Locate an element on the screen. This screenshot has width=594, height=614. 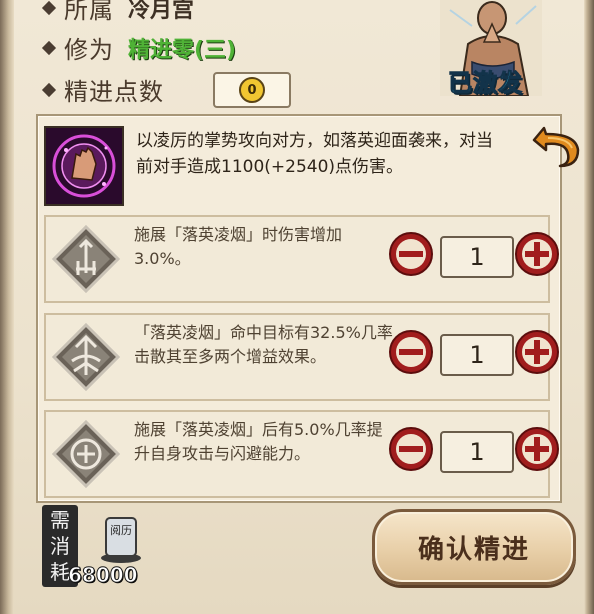
activated-status: 已激发 is located at coordinates (485, 83).